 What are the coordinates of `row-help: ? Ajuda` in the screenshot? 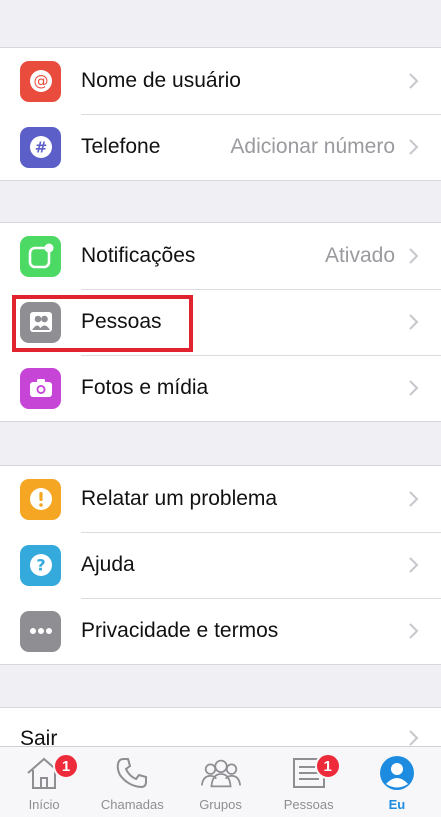 It's located at (220, 565).